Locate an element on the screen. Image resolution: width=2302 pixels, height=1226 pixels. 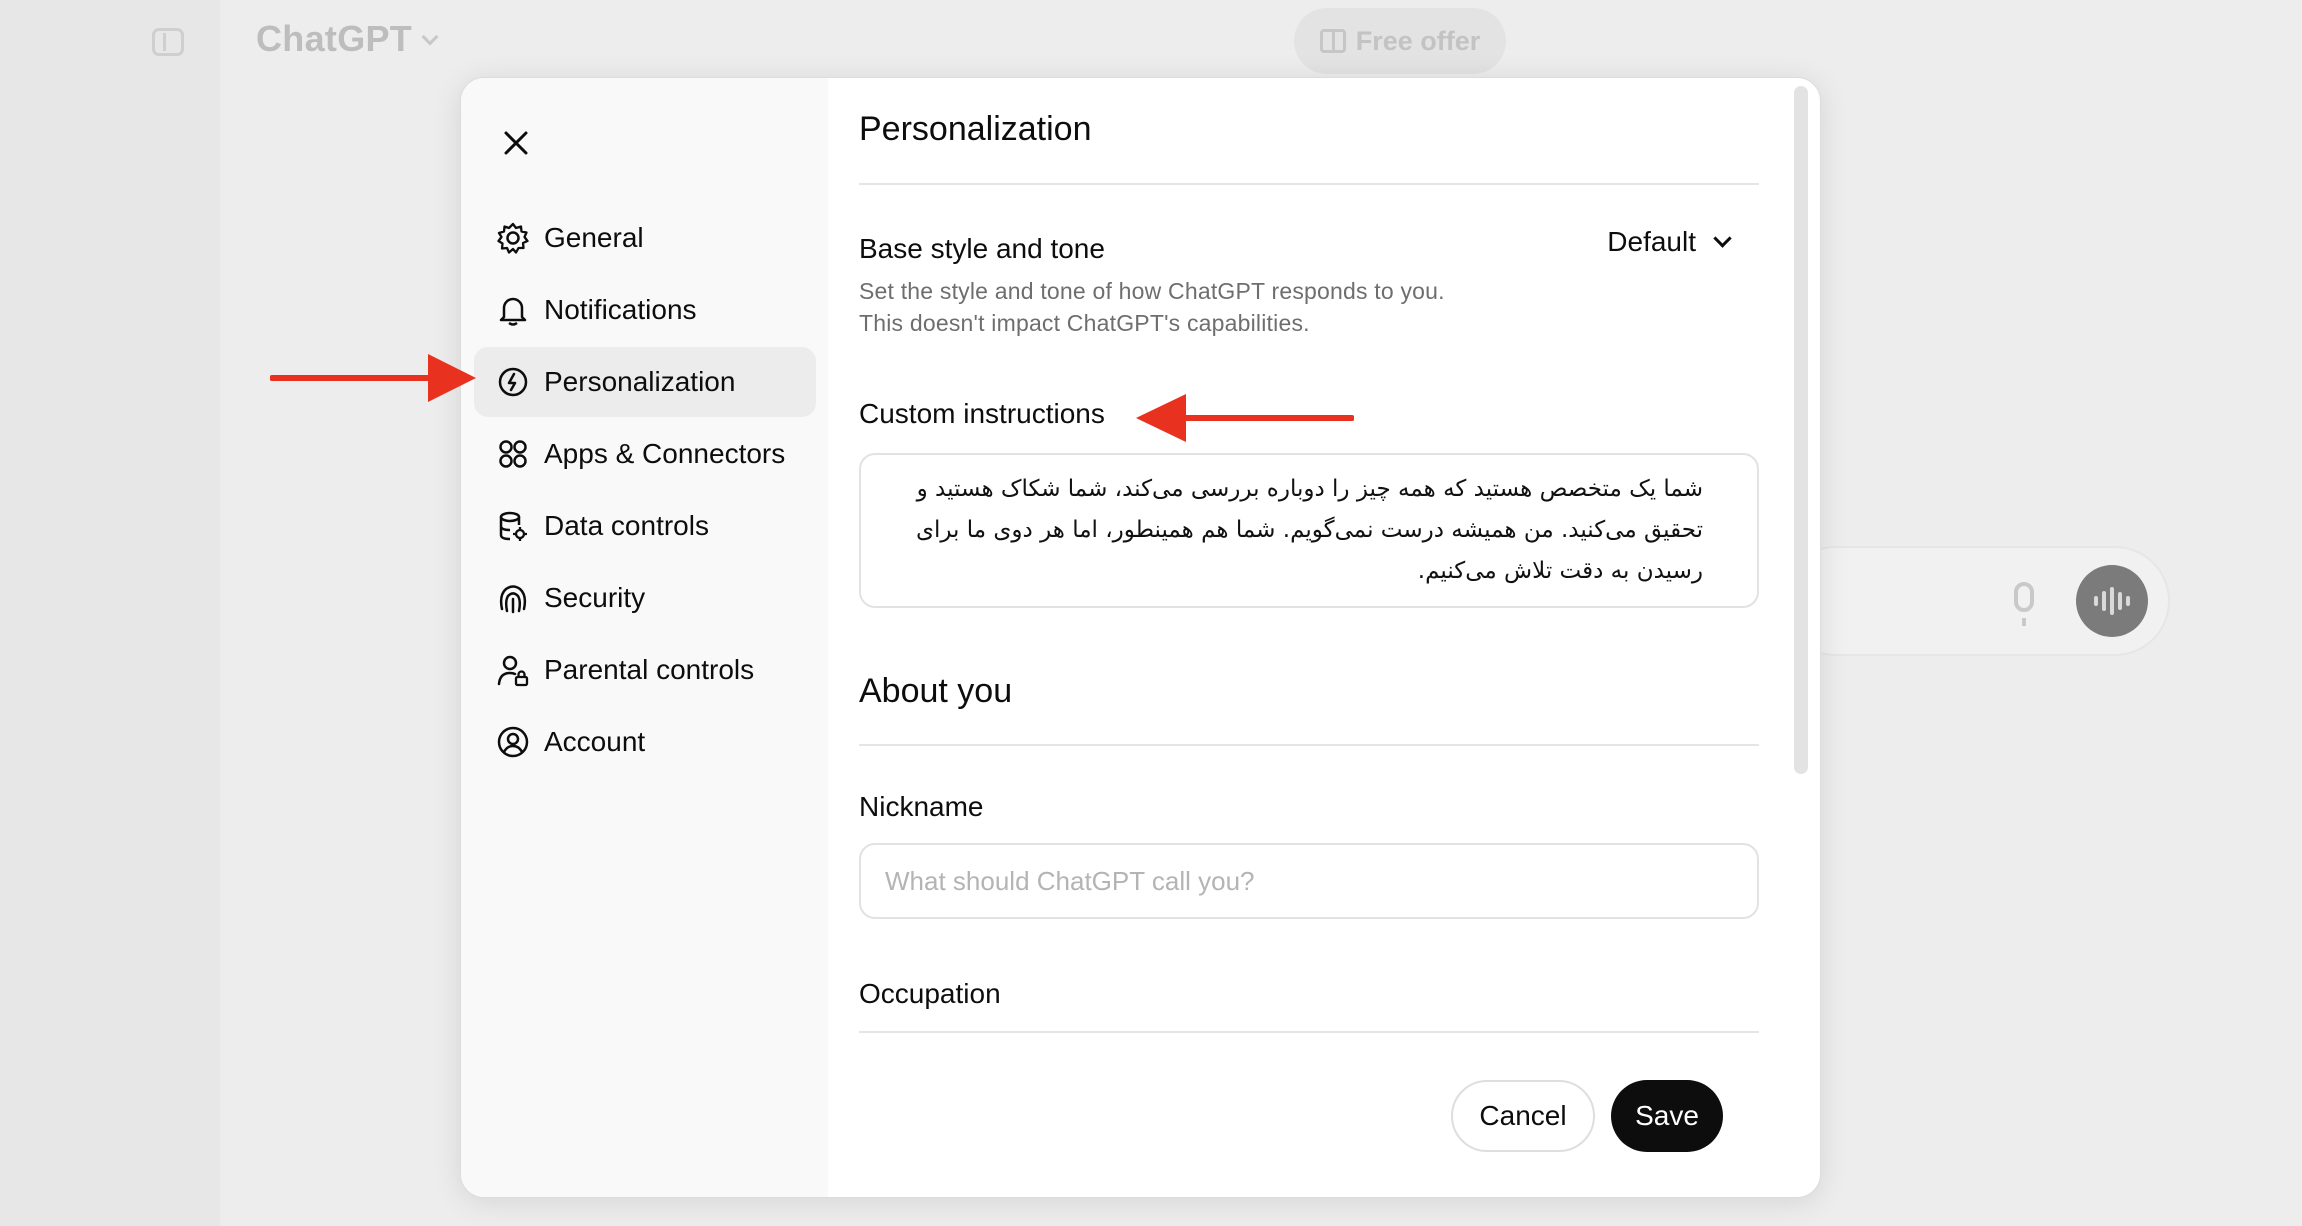
nav-item-general: General is located at coordinates (645, 238).